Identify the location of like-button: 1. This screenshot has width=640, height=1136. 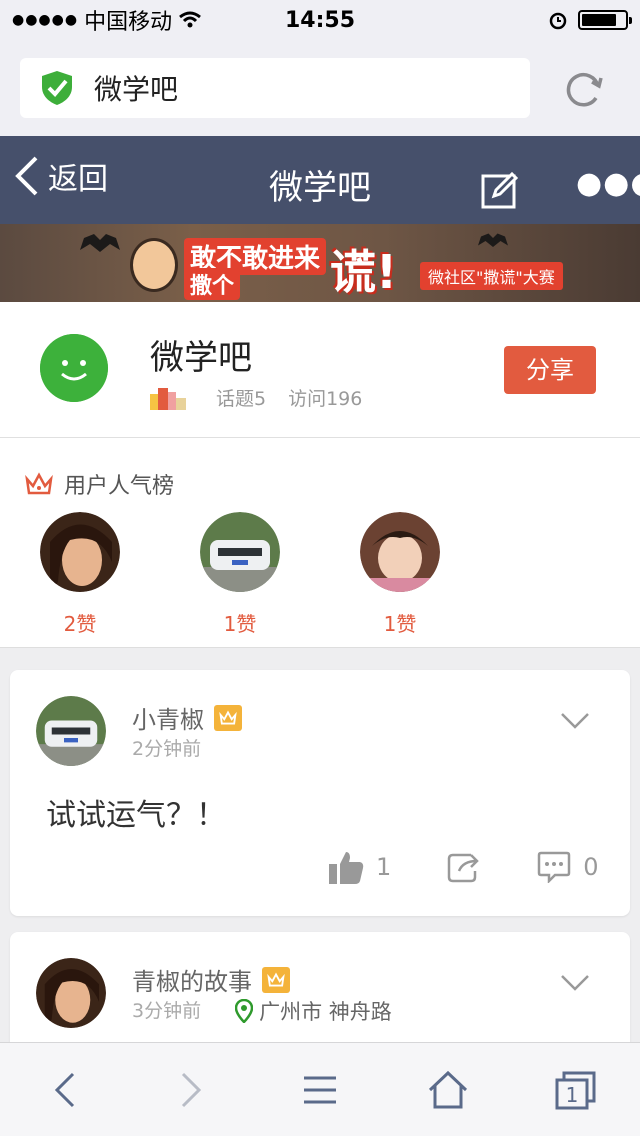
(359, 867).